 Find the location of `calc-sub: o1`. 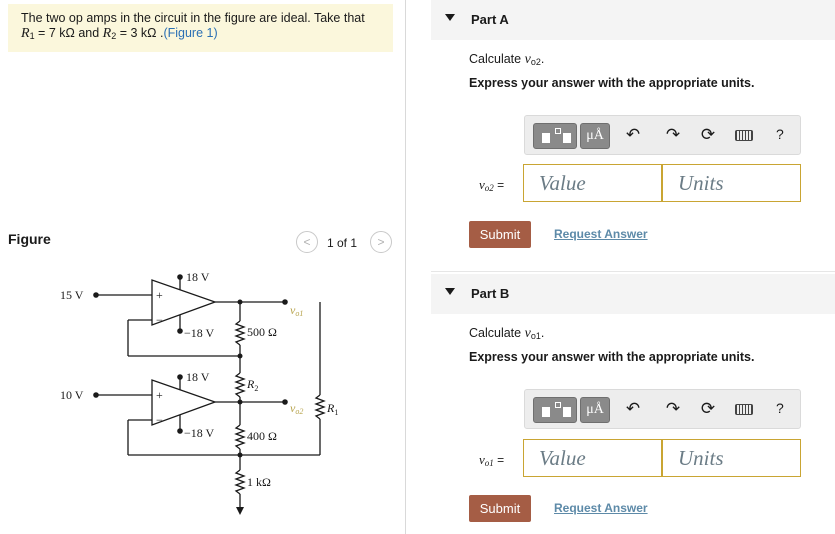

calc-sub: o1 is located at coordinates (535, 336).